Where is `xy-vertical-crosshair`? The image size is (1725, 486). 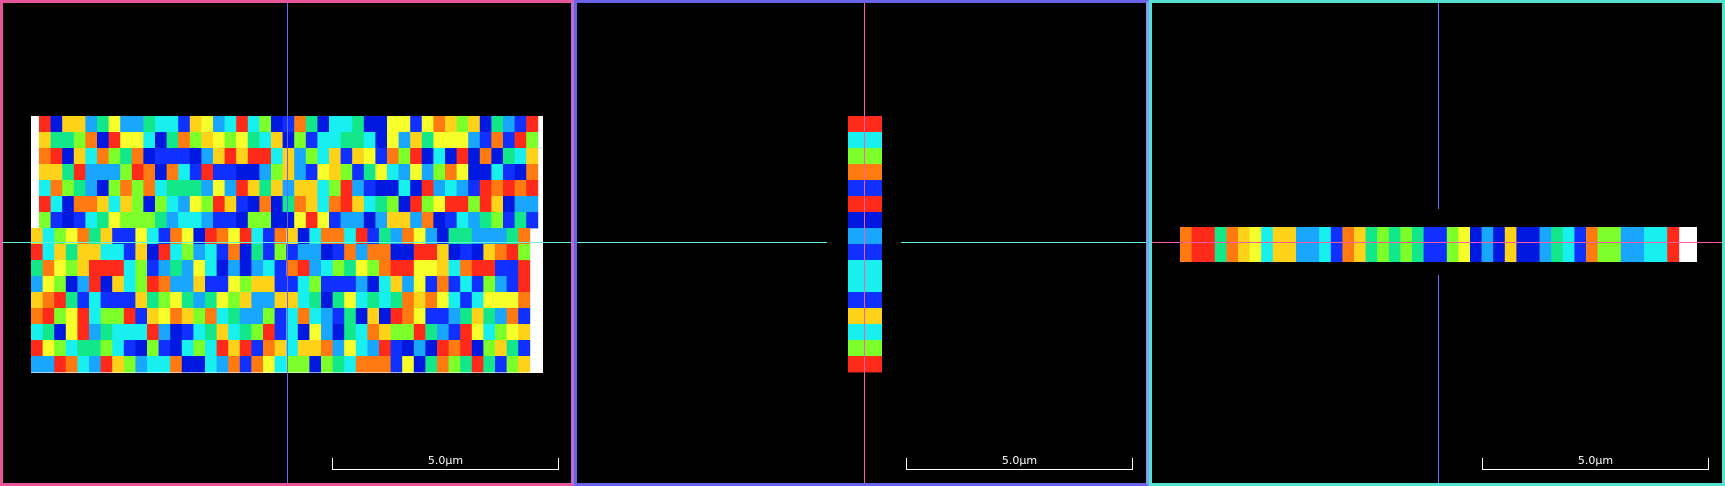
xy-vertical-crosshair is located at coordinates (287, 243).